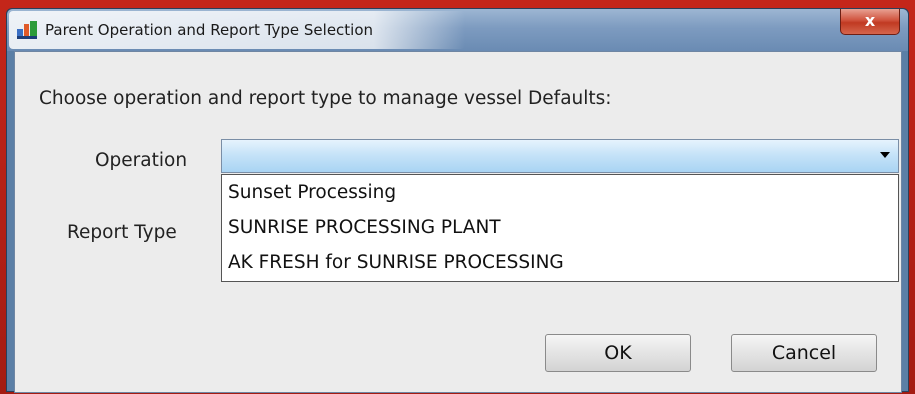 Image resolution: width=915 pixels, height=394 pixels. What do you see at coordinates (560, 262) in the screenshot?
I see `dropdown-option: AK FRESH for SUNRISE PROCESSING` at bounding box center [560, 262].